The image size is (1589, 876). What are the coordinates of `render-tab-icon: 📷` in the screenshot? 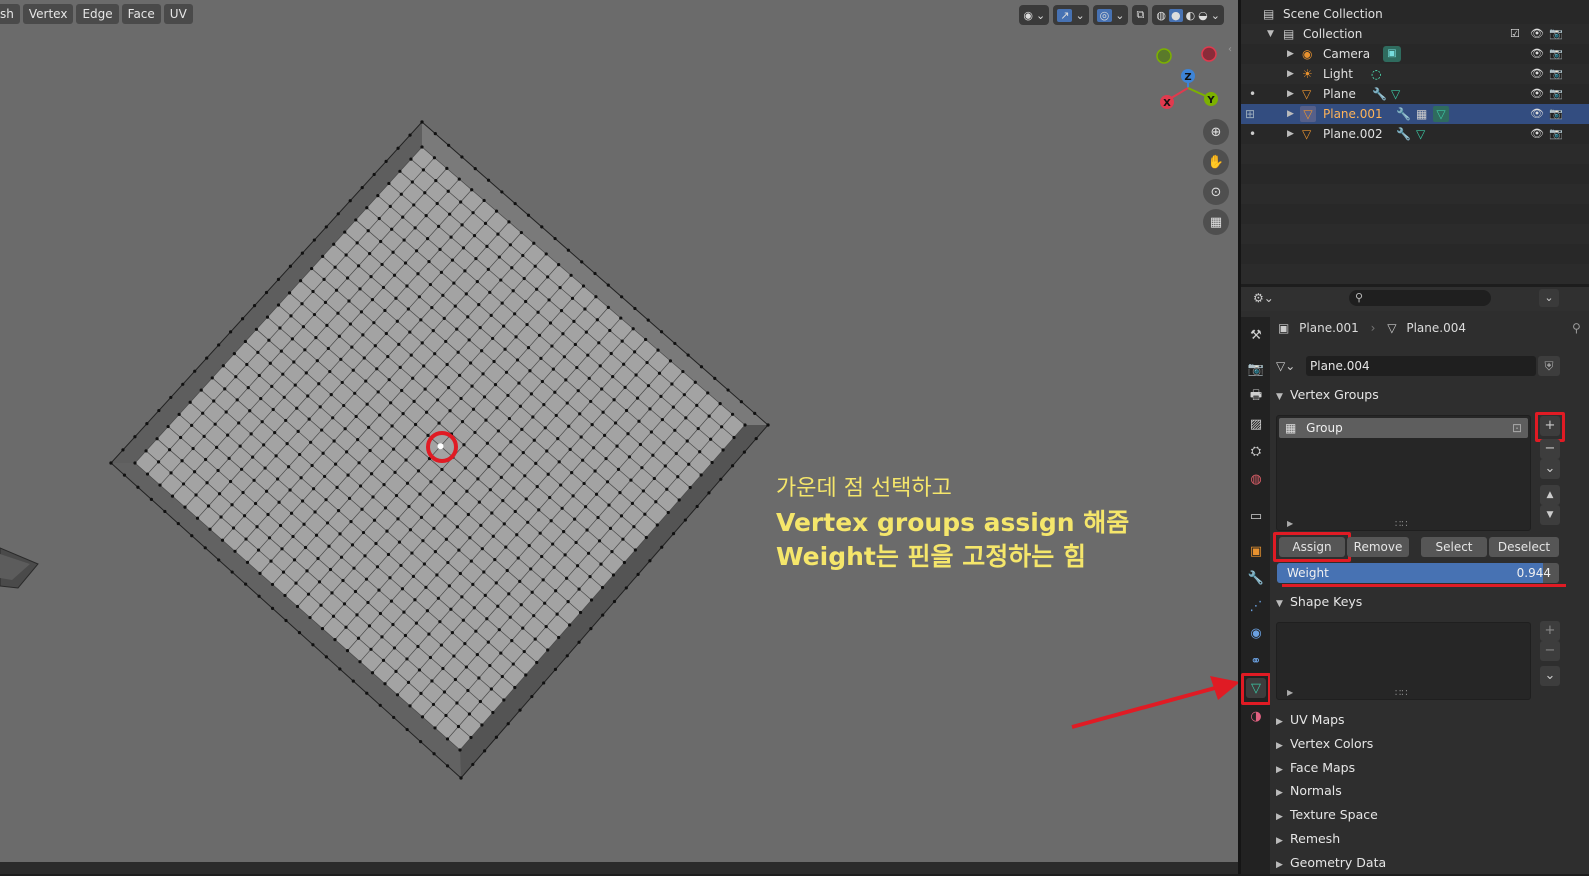 It's located at (1256, 369).